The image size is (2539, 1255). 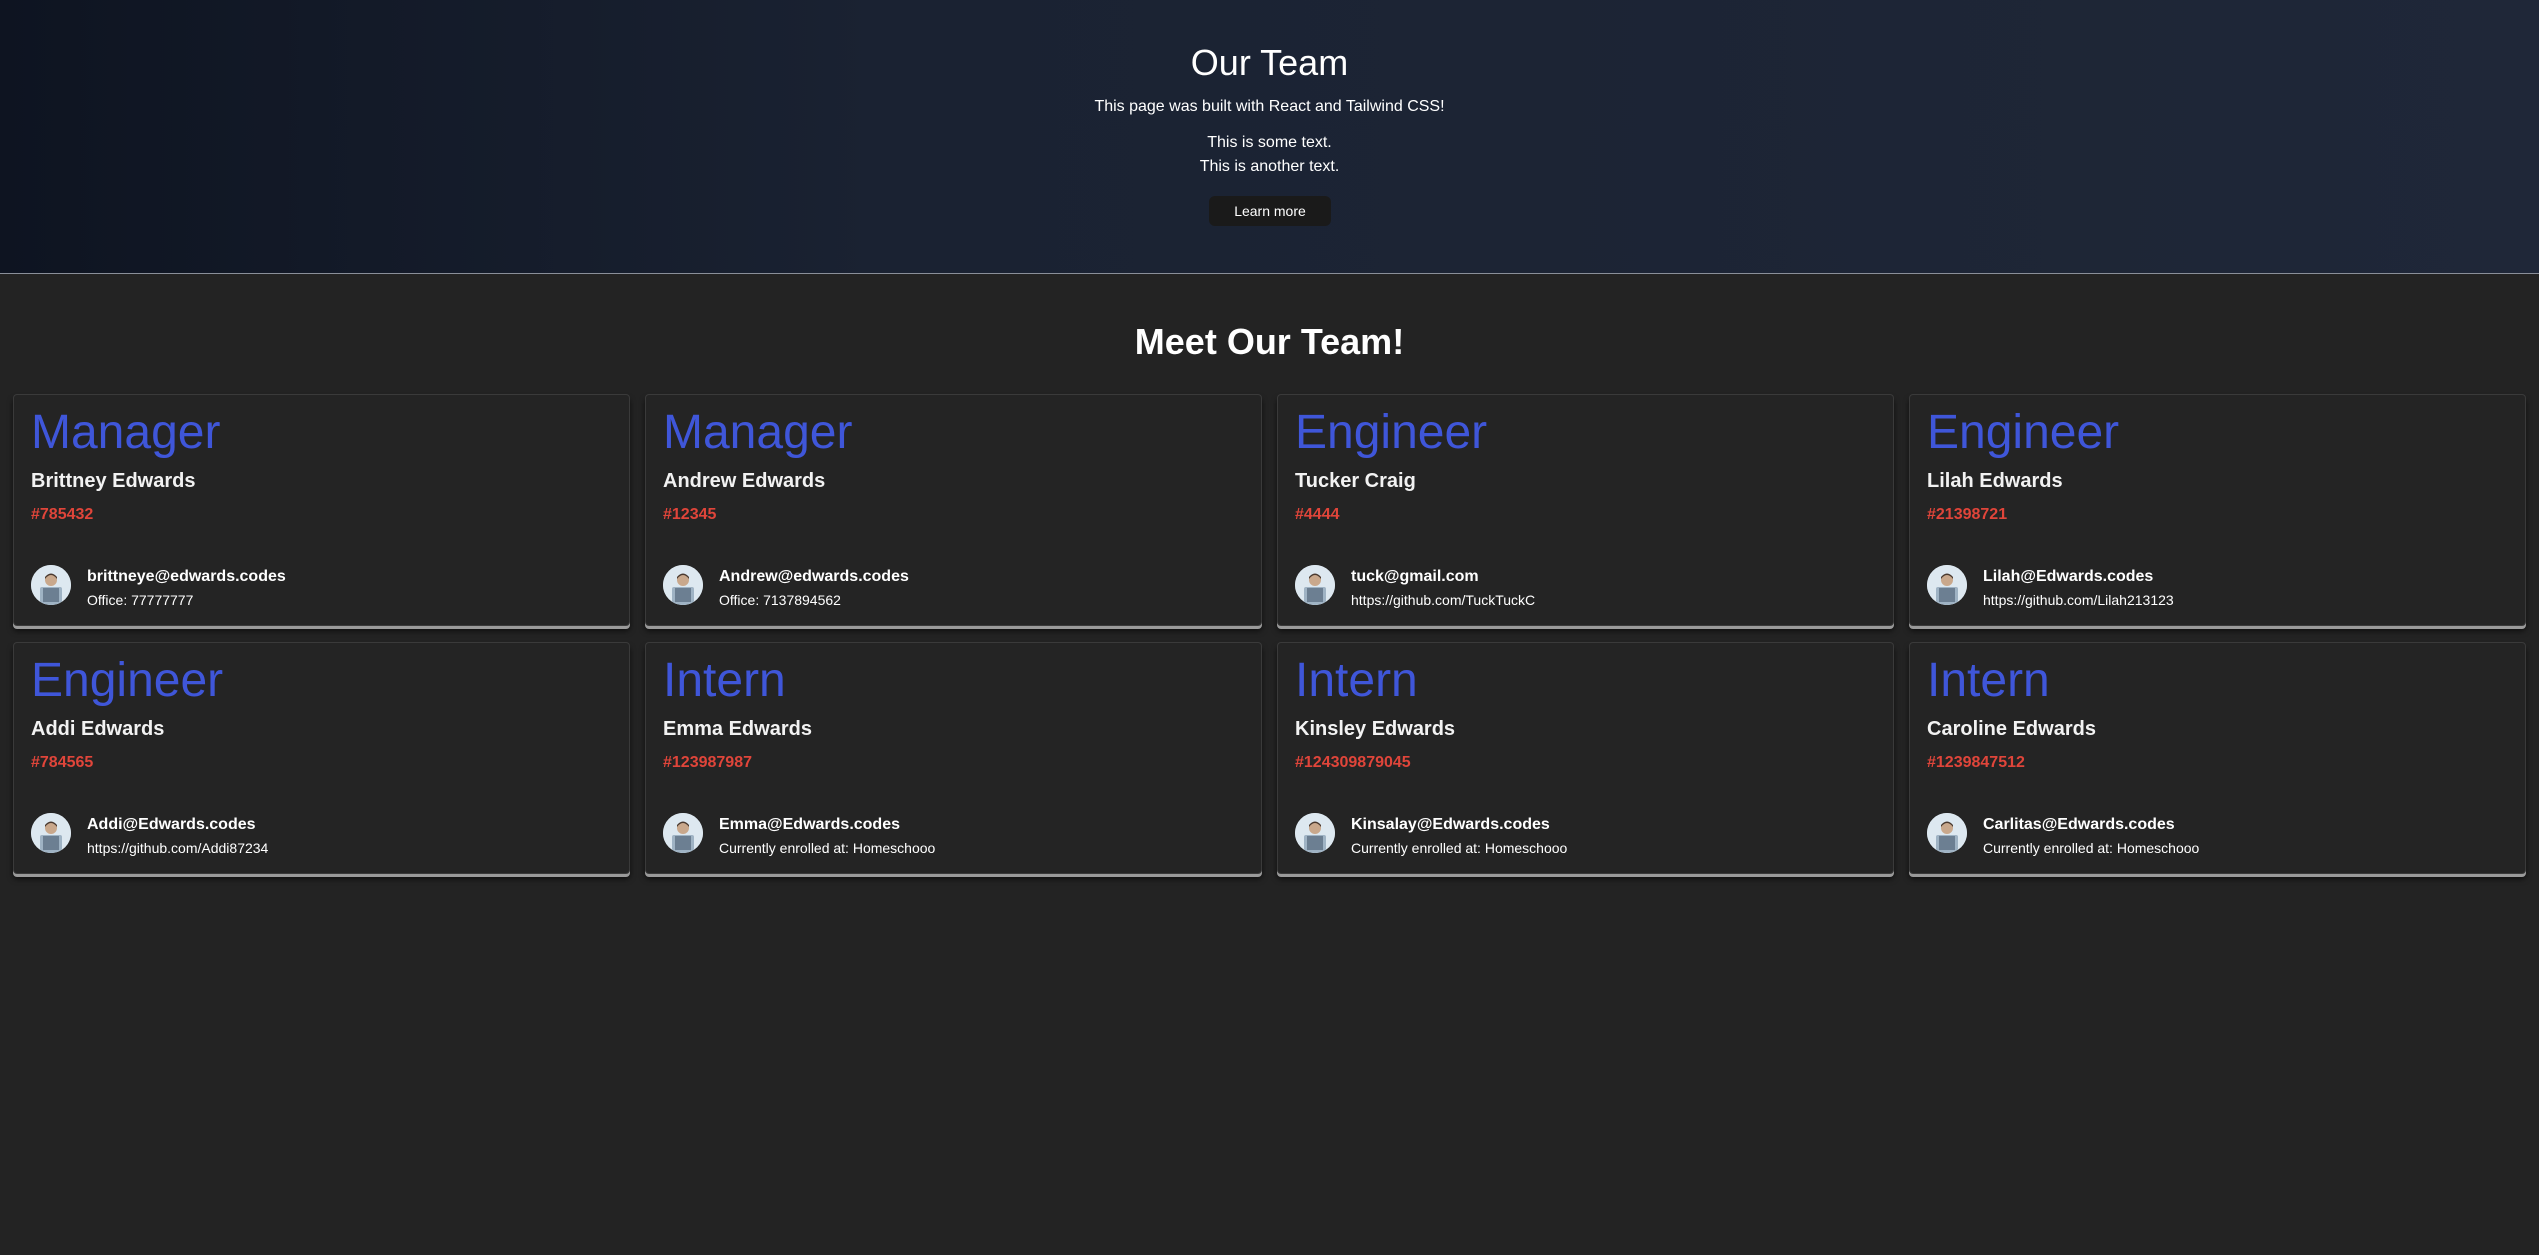 I want to click on member-id: #784565, so click(x=62, y=762).